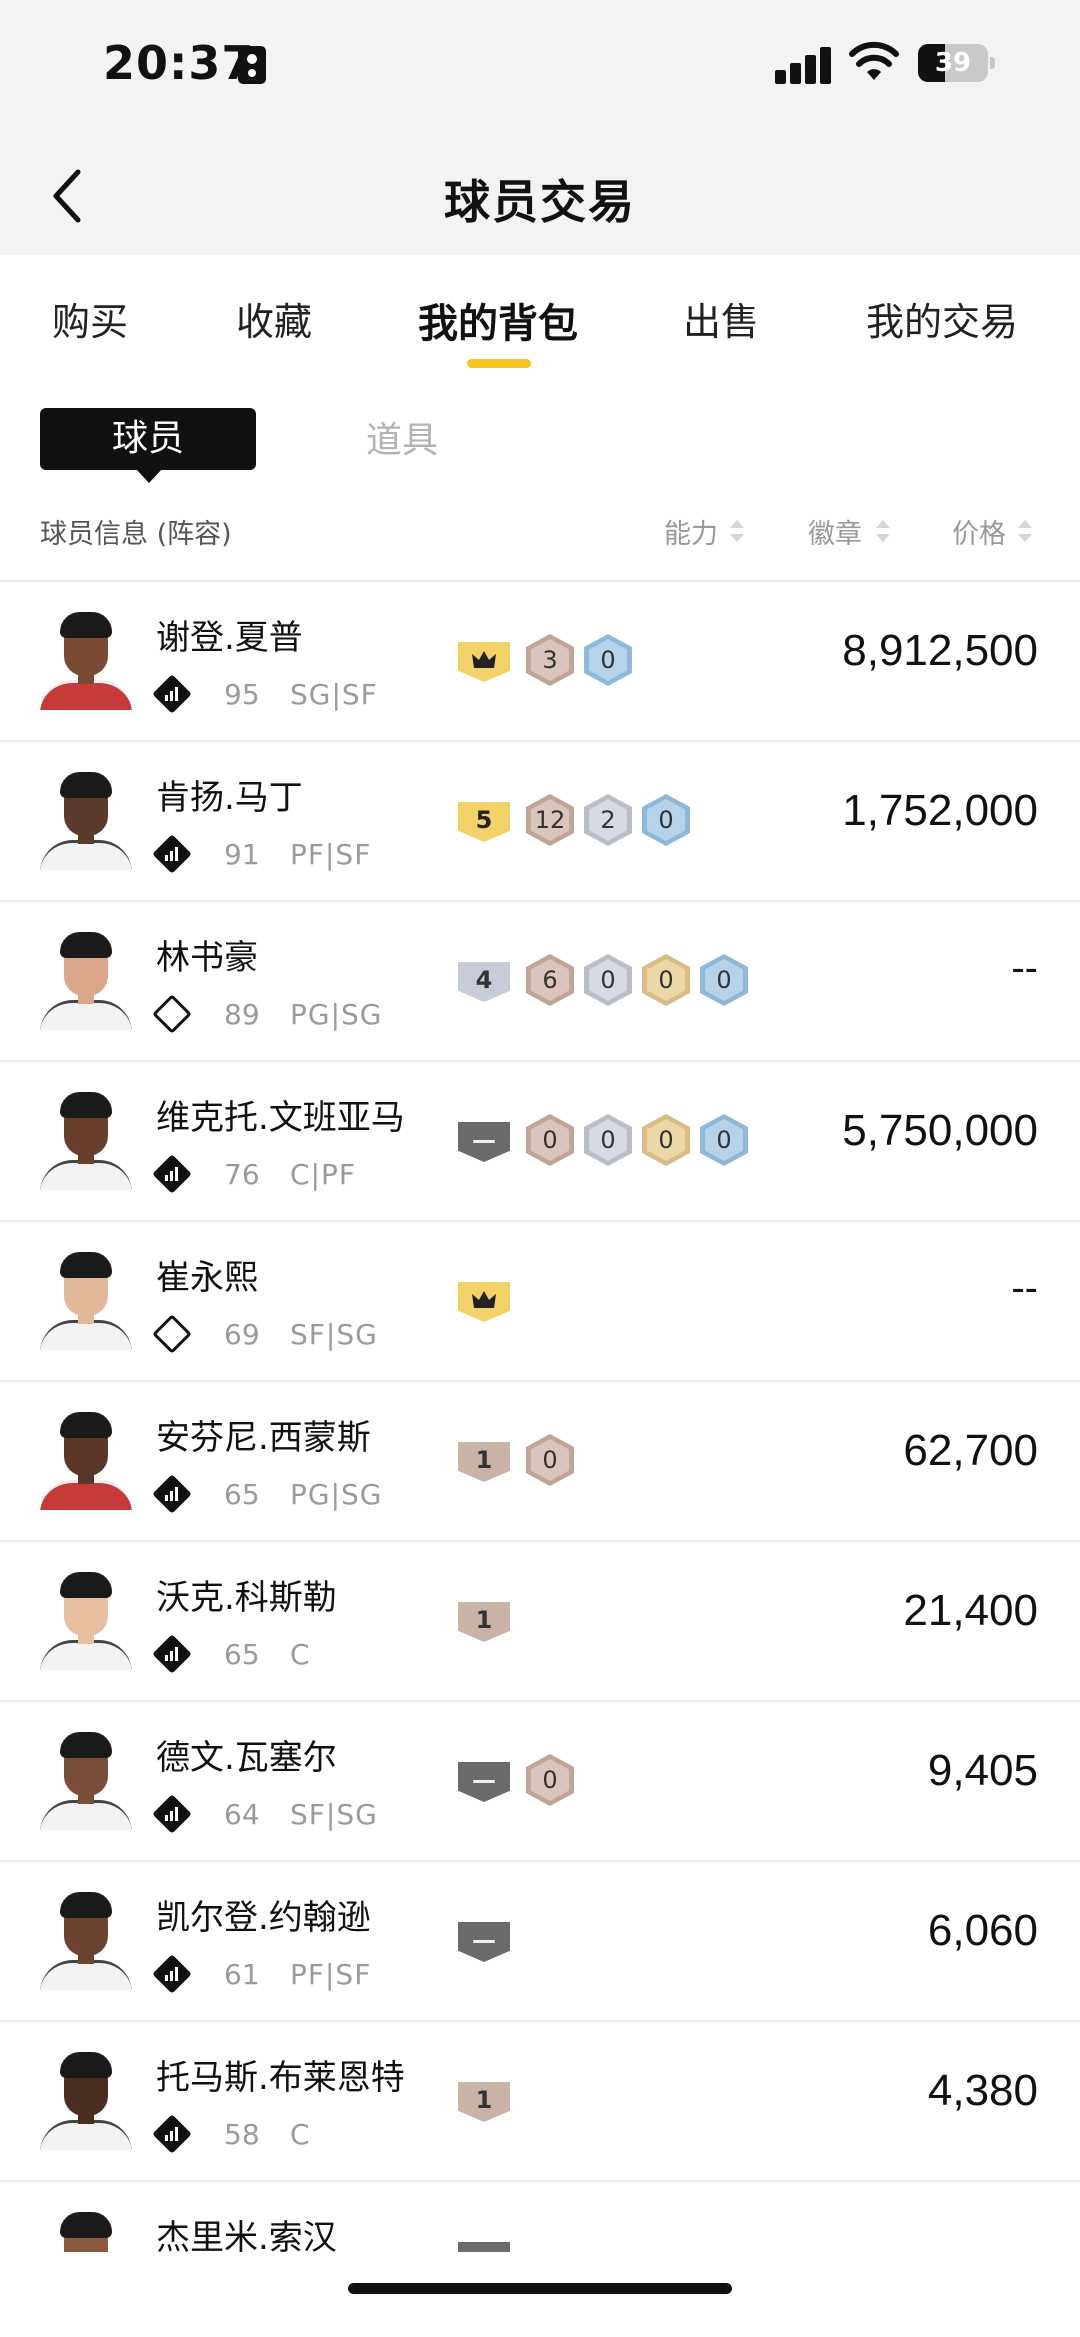 The height and width of the screenshot is (2337, 1080). Describe the element at coordinates (242, 1334) in the screenshot. I see `player-rating: 69` at that location.